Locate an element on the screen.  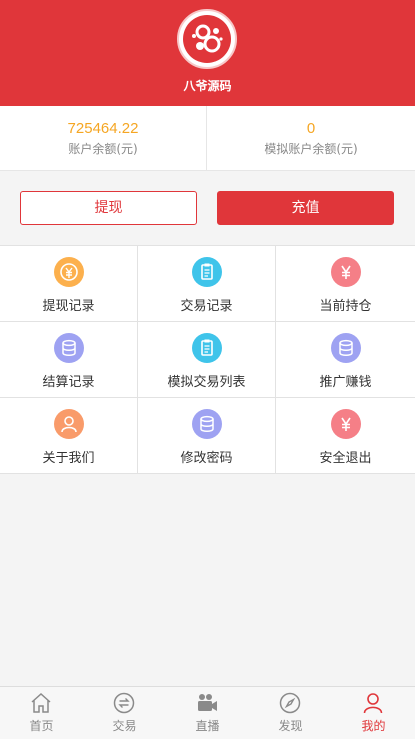
compass-icon is located at coordinates (290, 703).